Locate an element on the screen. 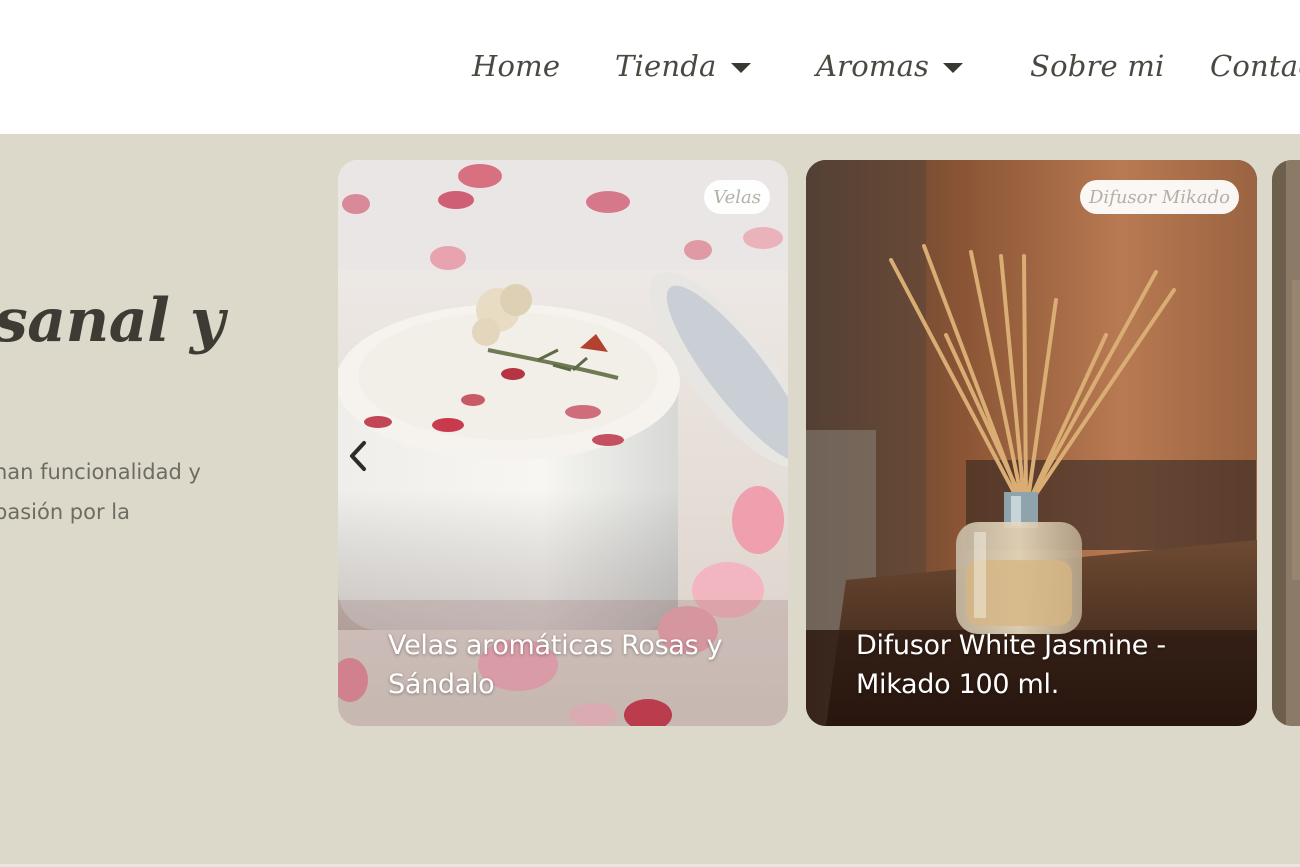 This screenshot has width=1300, height=867. product-card-next is located at coordinates (1286, 443).